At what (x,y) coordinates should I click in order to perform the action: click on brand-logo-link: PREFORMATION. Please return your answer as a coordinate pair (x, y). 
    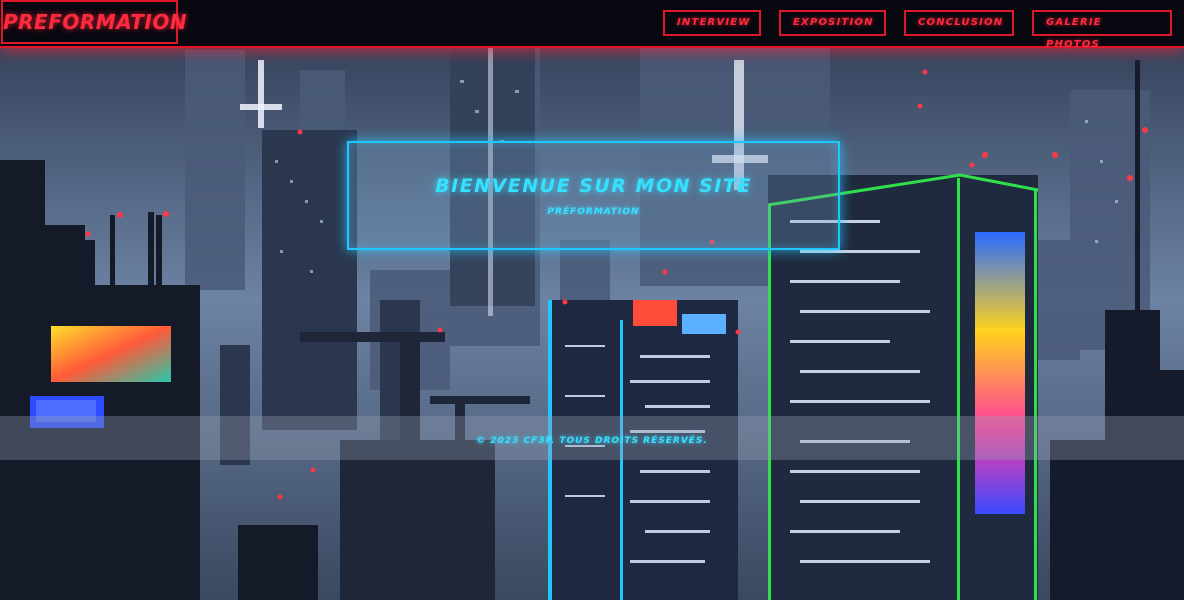
    Looking at the image, I should click on (94, 22).